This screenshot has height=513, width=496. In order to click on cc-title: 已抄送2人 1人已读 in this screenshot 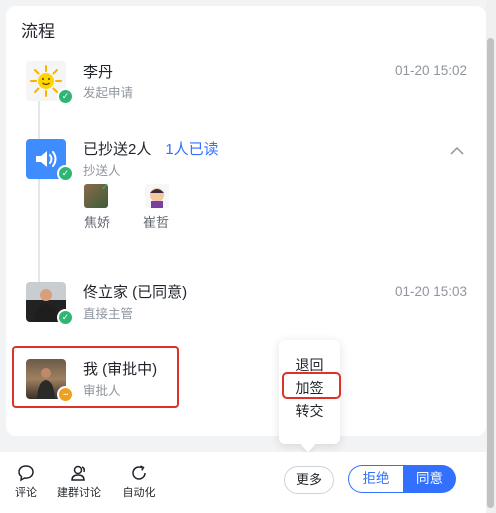, I will do `click(151, 148)`.